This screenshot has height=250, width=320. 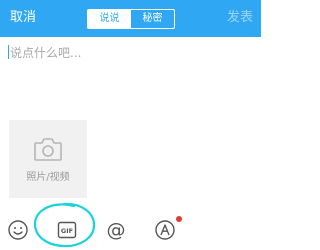 I want to click on cancel-button: 取消, so click(x=23, y=18).